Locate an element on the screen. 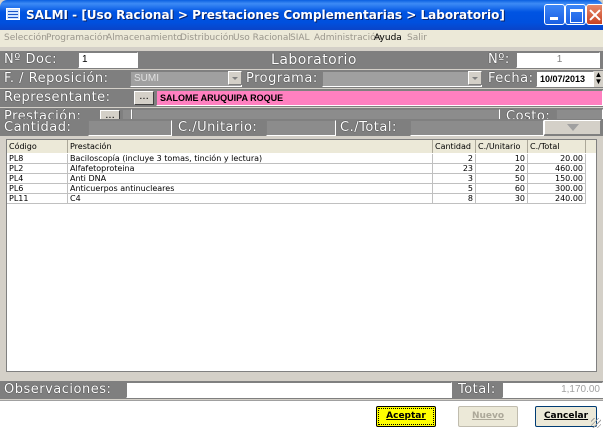 The image size is (603, 430). total-field: 1,170.00 is located at coordinates (552, 390).